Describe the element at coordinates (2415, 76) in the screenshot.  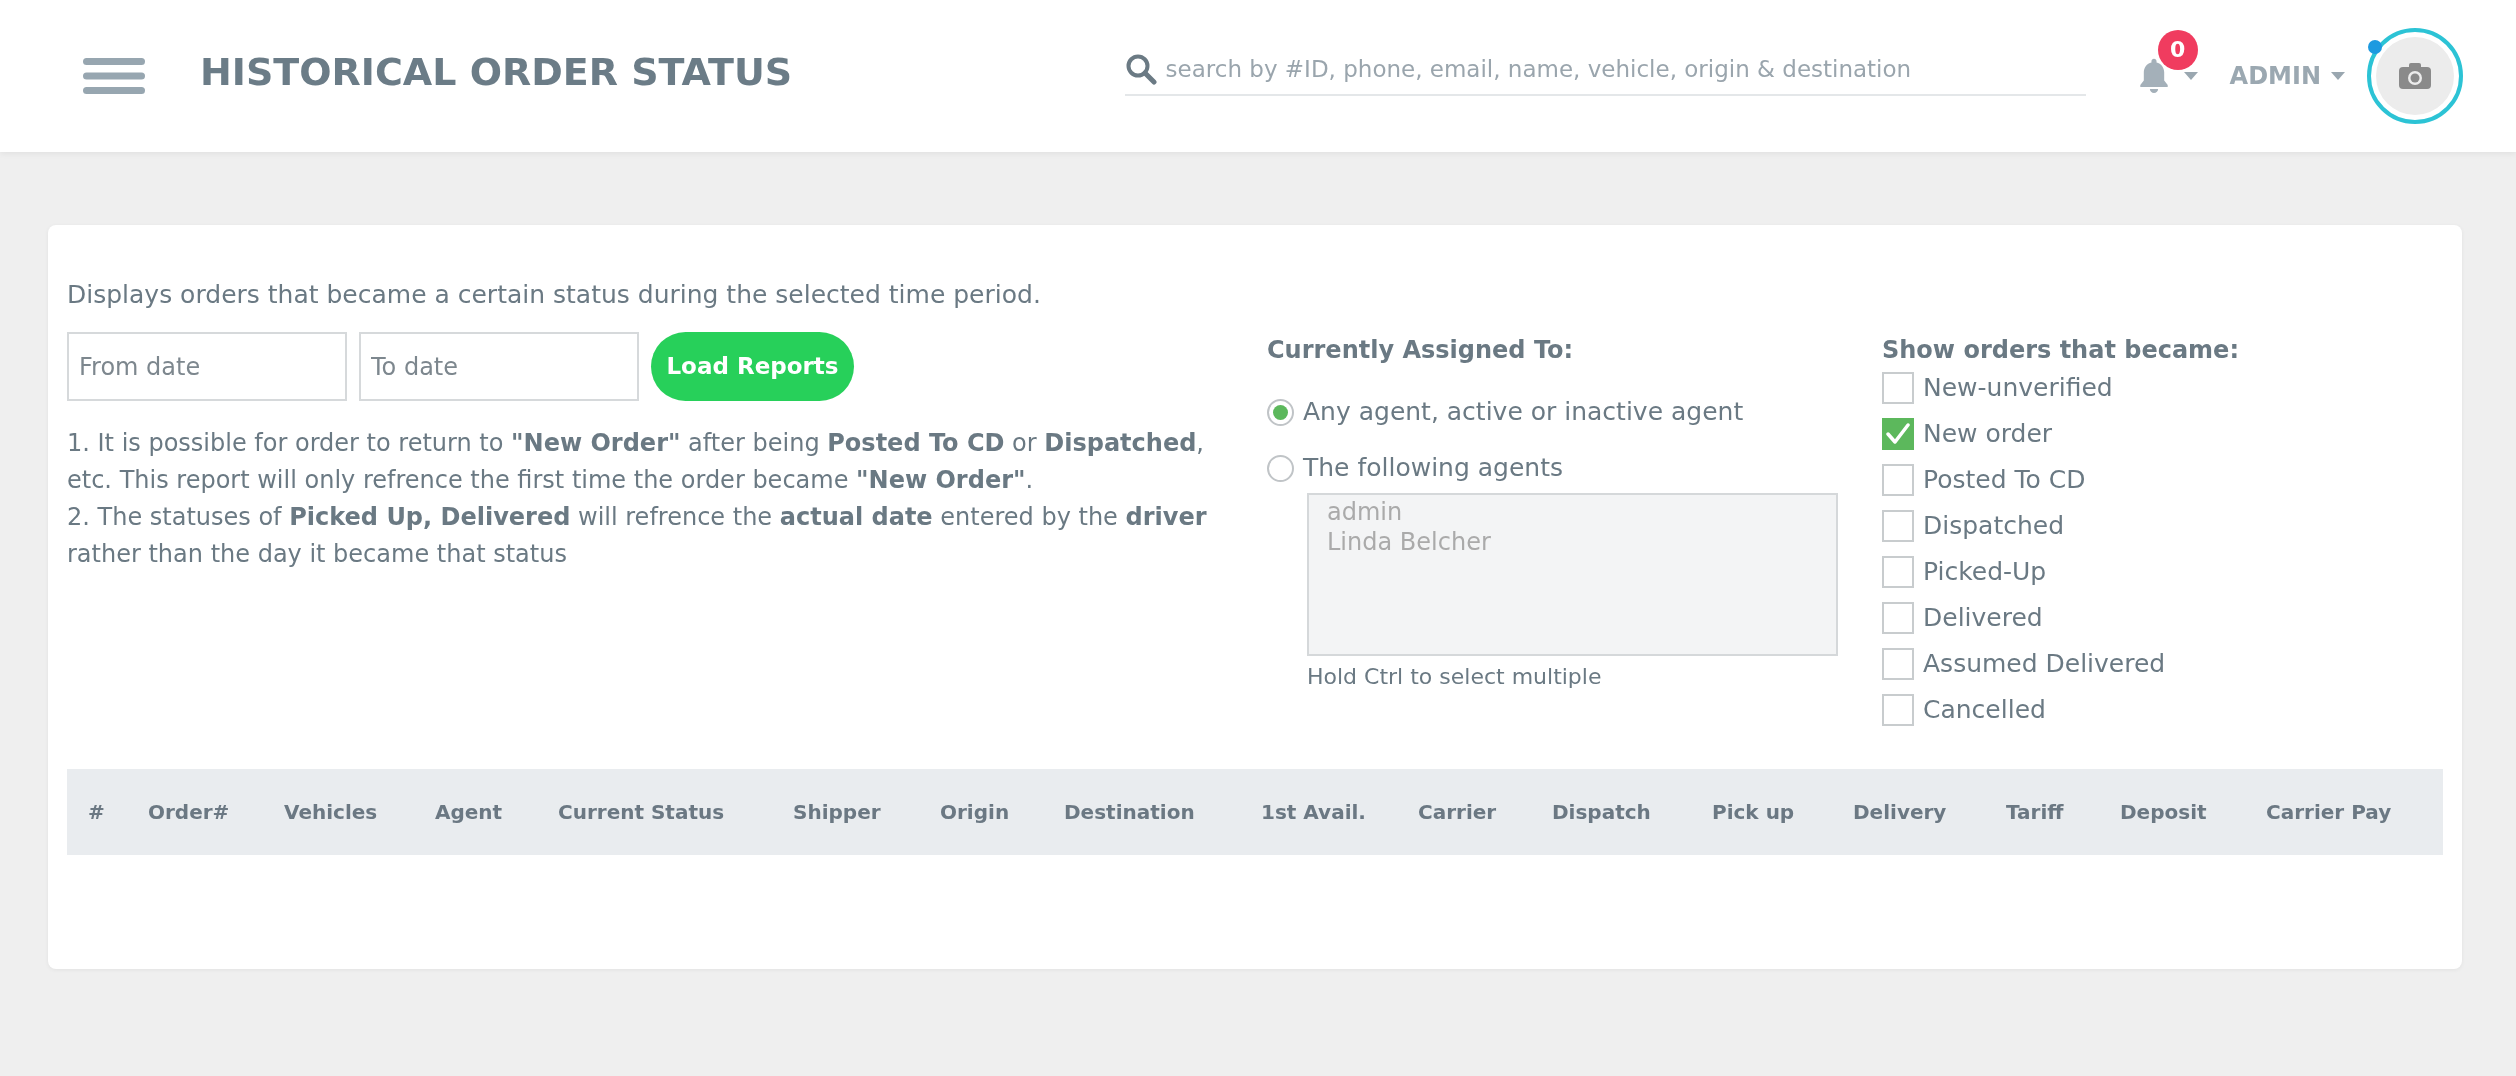
I see `camera-icon` at that location.